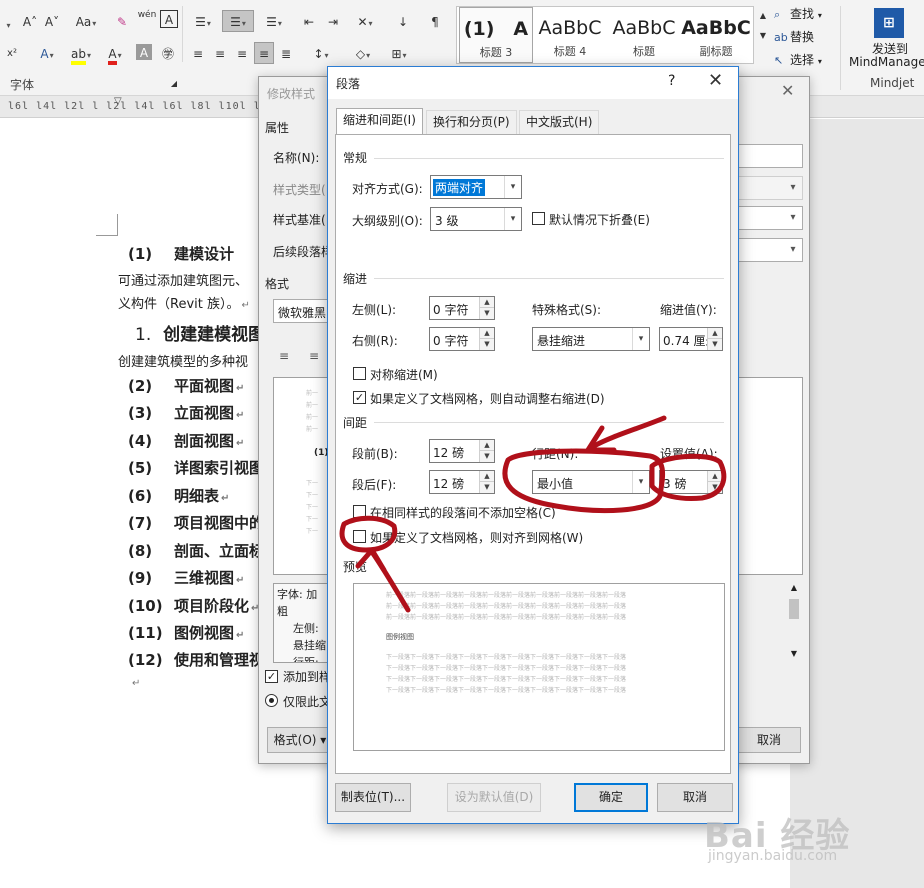  Describe the element at coordinates (773, 856) in the screenshot. I see `baidu-watermark-url: jingyan.baidu.com` at that location.